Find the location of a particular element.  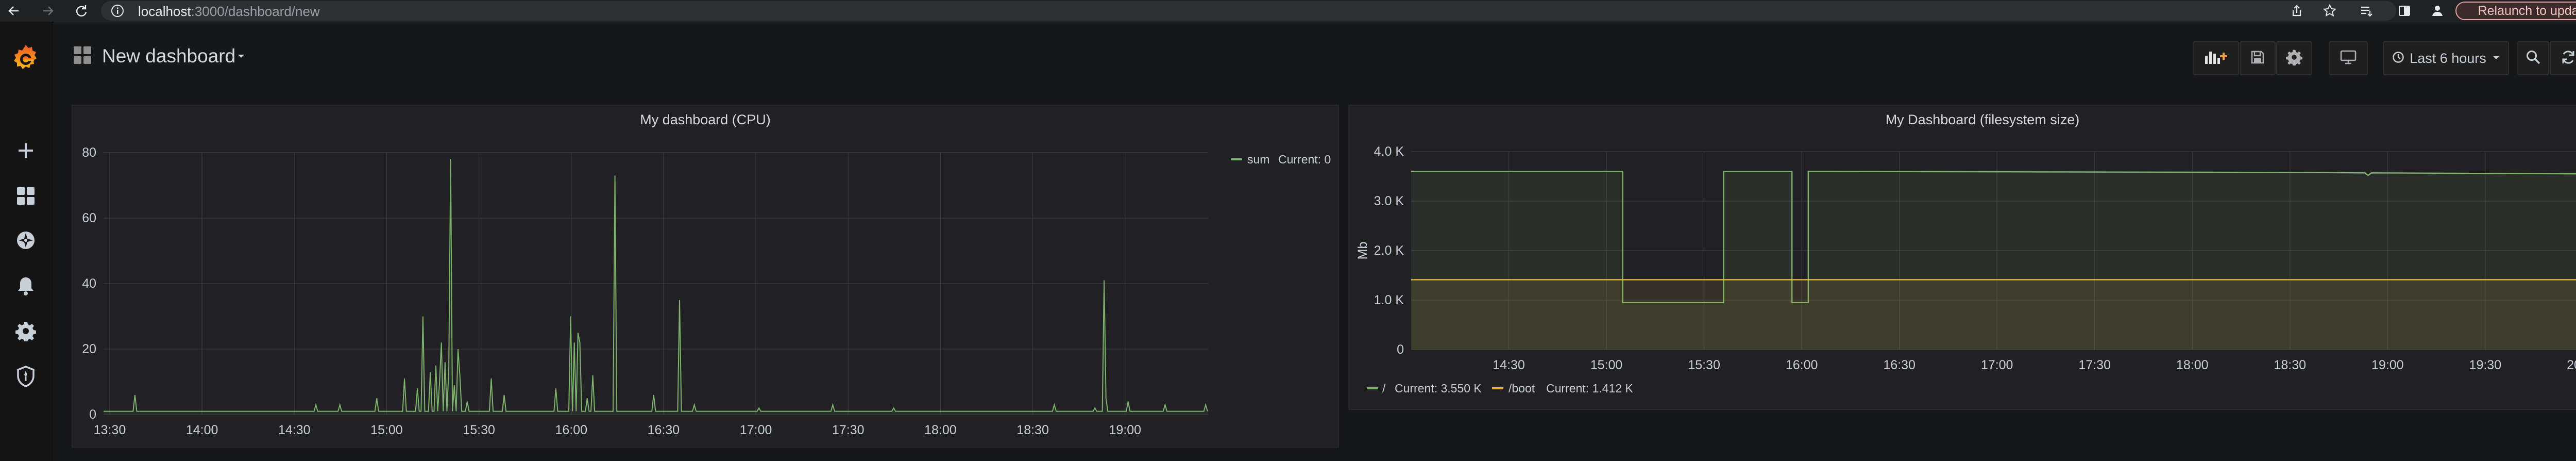

y-tick-label: 3.0 K is located at coordinates (1389, 201).